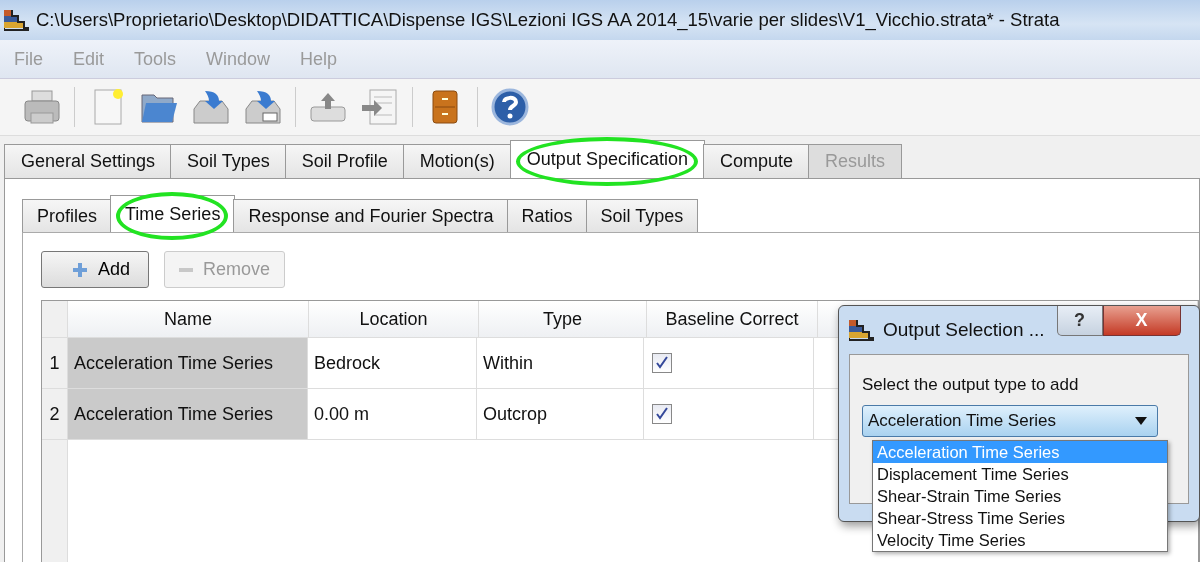  What do you see at coordinates (548, 20) in the screenshot?
I see `window-title: C:\Users\Proprietario\Desktop\DIDATTICA\Dispense IGS\Lezioni IGS AA 2014_15\varie per slides\V1_Vicchio.strata* - Strata` at bounding box center [548, 20].